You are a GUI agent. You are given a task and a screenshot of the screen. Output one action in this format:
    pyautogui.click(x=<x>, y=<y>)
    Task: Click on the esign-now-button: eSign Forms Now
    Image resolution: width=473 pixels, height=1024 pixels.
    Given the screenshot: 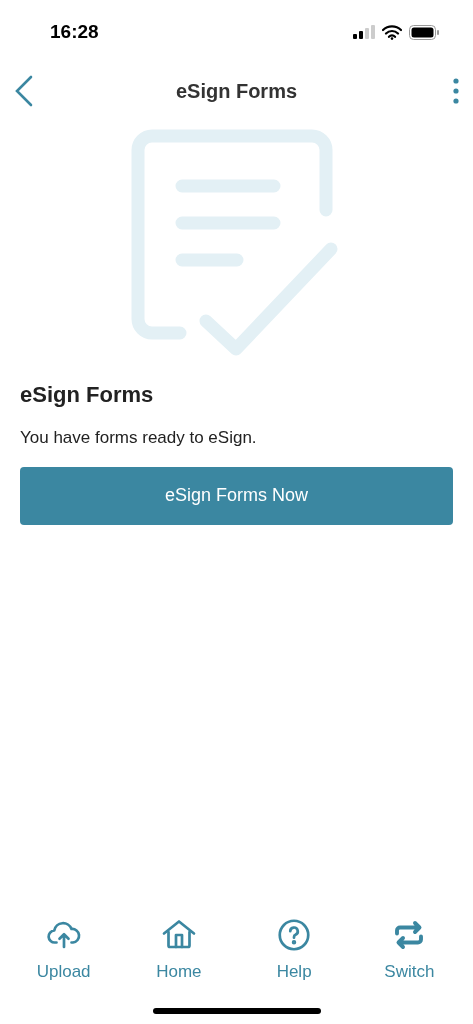 What is the action you would take?
    pyautogui.click(x=236, y=495)
    